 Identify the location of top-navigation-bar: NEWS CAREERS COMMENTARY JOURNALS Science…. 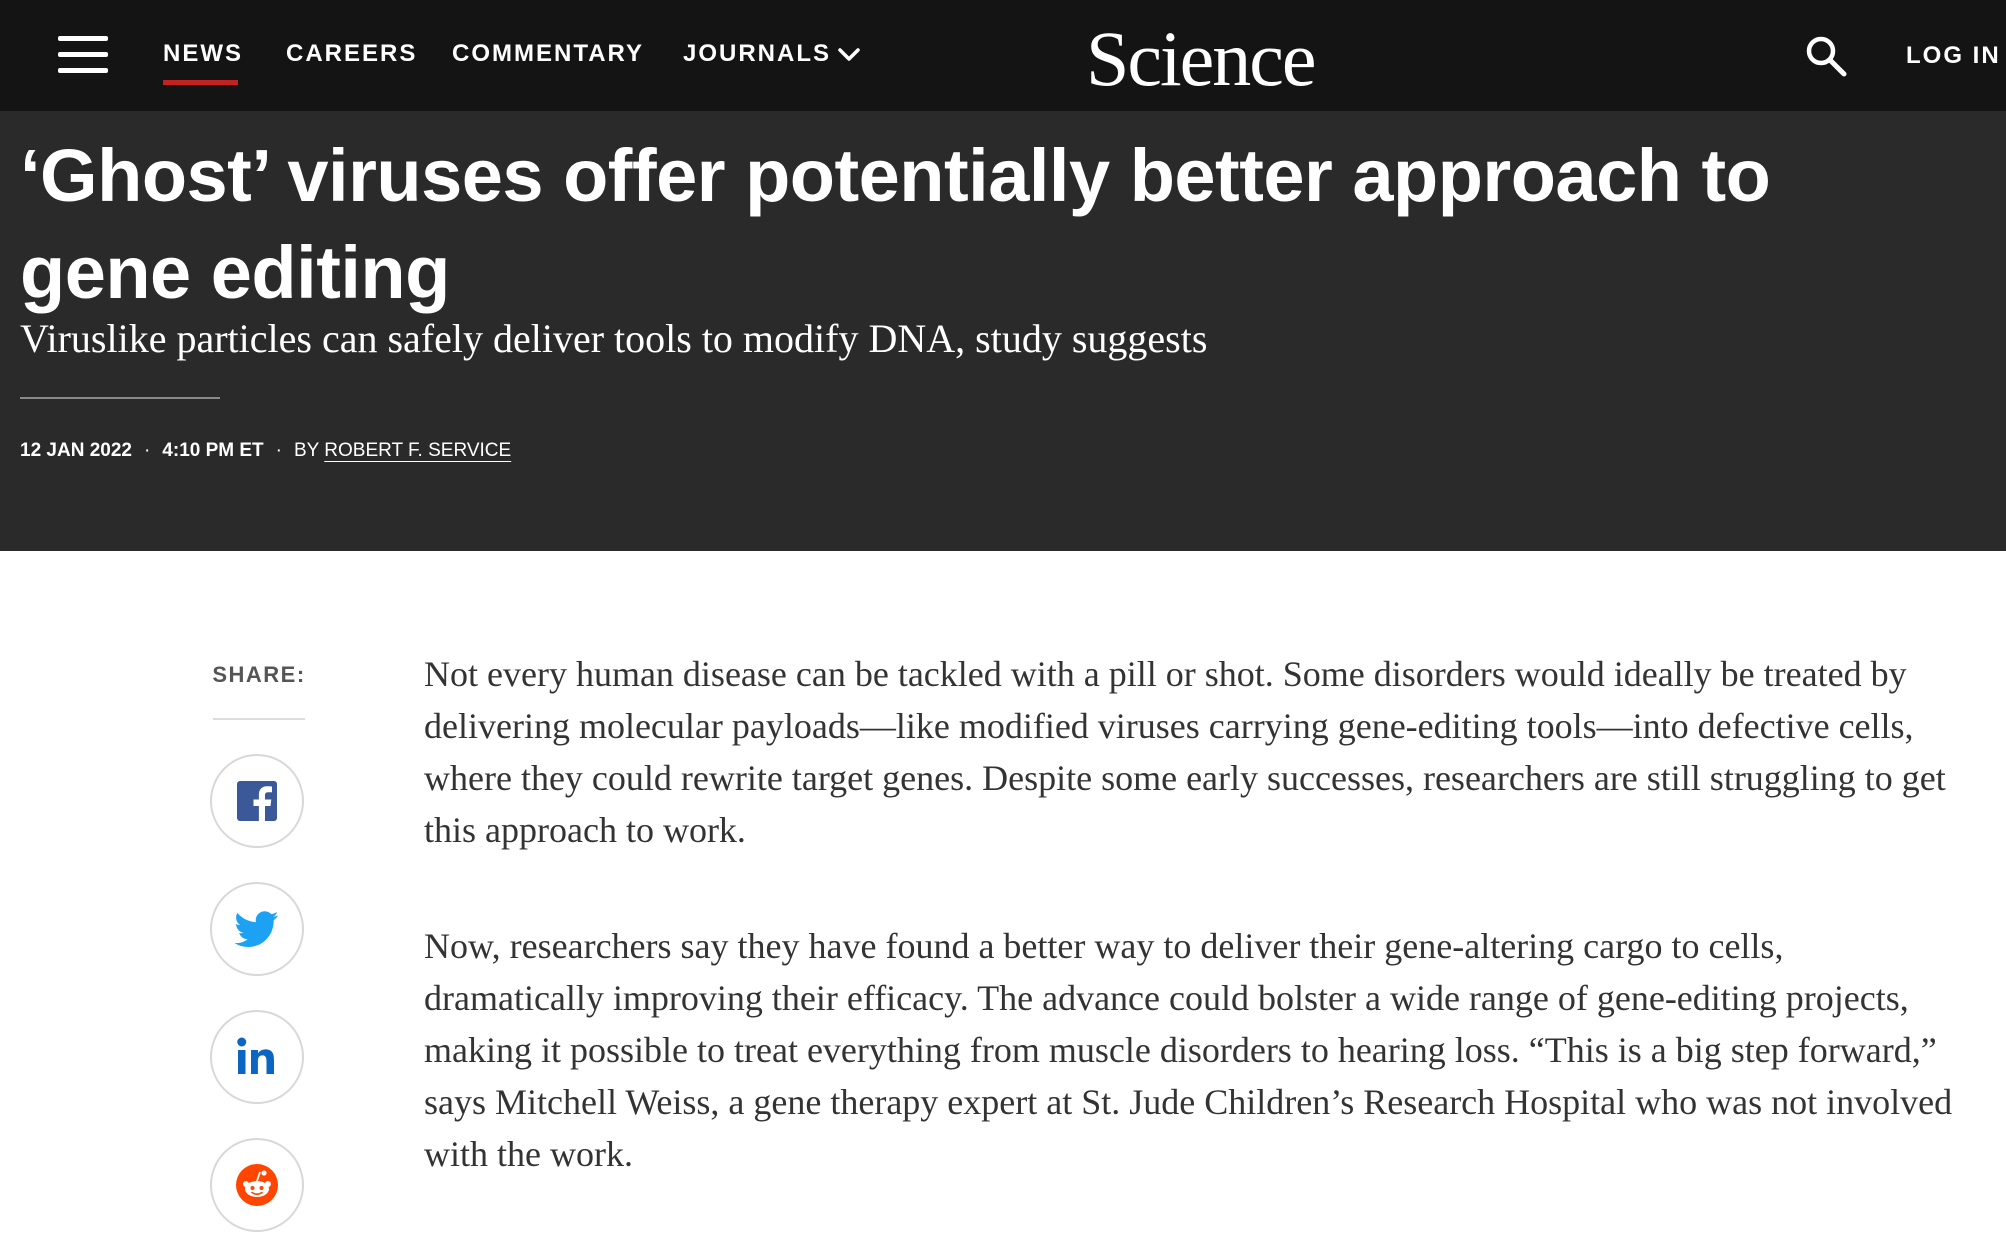
(1003, 55).